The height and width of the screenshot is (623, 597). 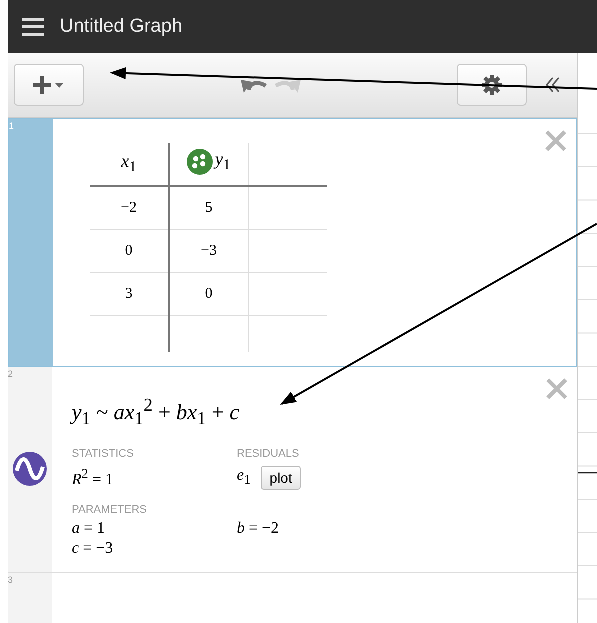 I want to click on regression-formula: y$_{1}$ ~ ax$_{1}$$^{2}$ + bx$_{1}$ + c, so click(x=314, y=412).